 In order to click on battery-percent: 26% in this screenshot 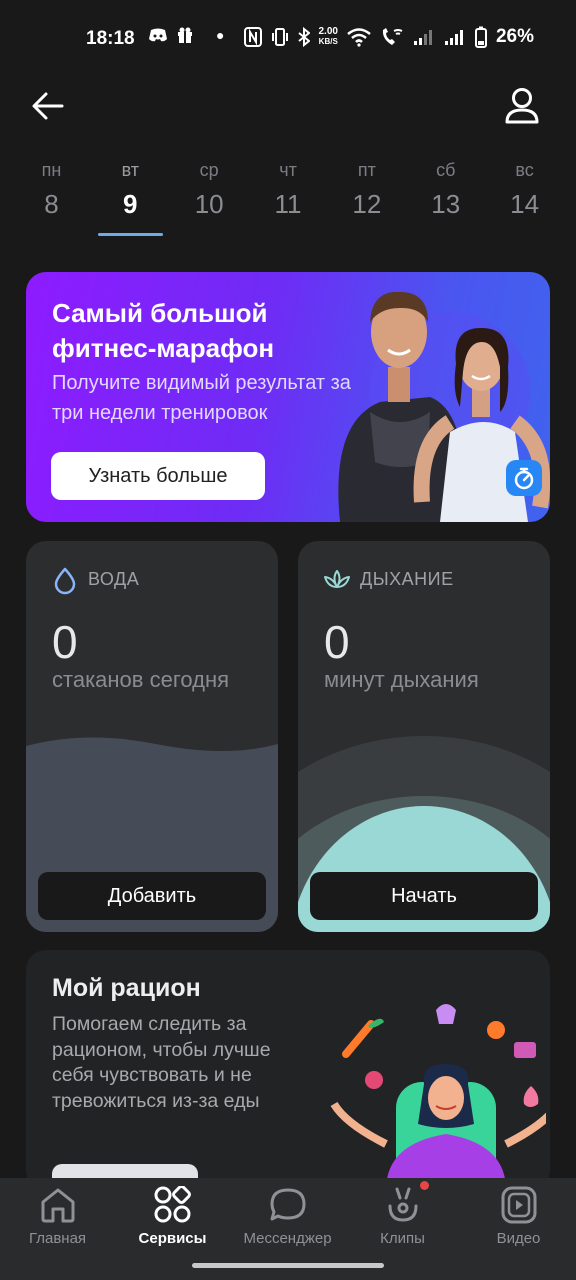, I will do `click(514, 36)`.